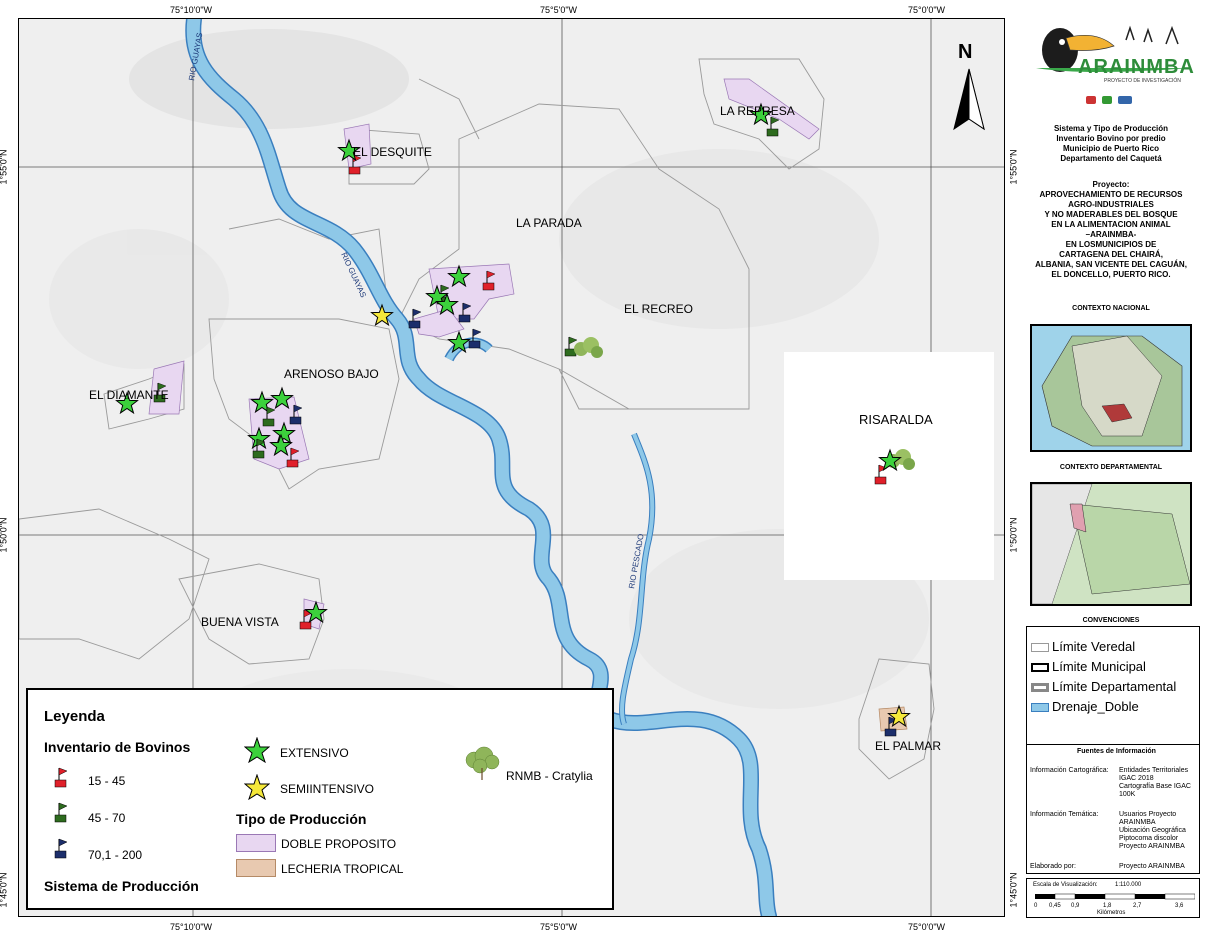 This screenshot has height=937, width=1216. What do you see at coordinates (1111, 264) in the screenshot?
I see `project-line: ALBANIA, SAN VICENTE DEL CAGUÁN,` at bounding box center [1111, 264].